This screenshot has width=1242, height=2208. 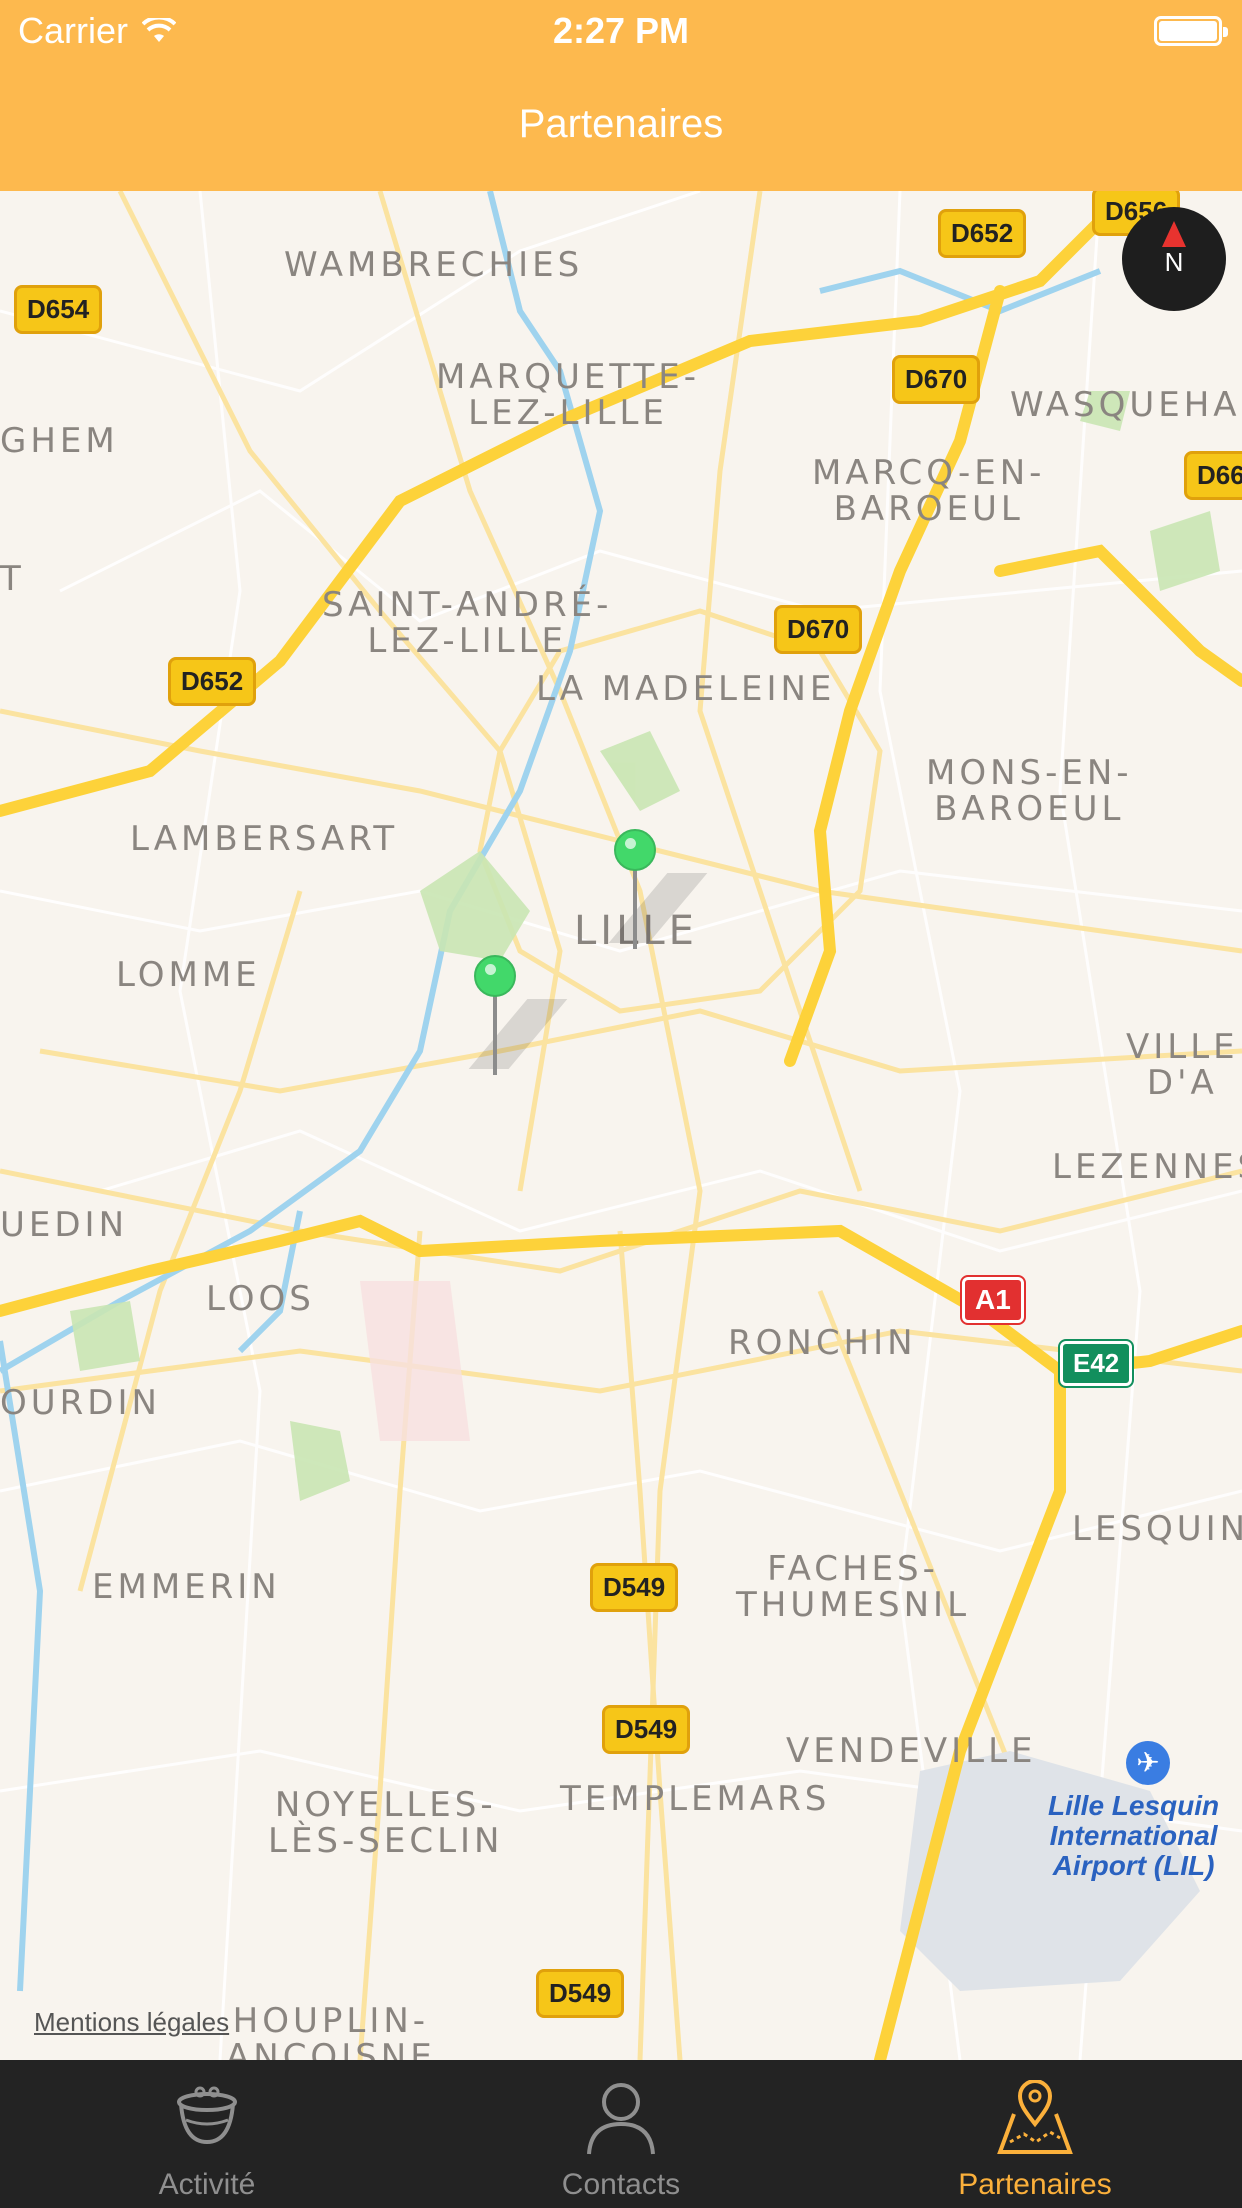 What do you see at coordinates (568, 395) in the screenshot?
I see `place-label: Marquette- lez-Lille` at bounding box center [568, 395].